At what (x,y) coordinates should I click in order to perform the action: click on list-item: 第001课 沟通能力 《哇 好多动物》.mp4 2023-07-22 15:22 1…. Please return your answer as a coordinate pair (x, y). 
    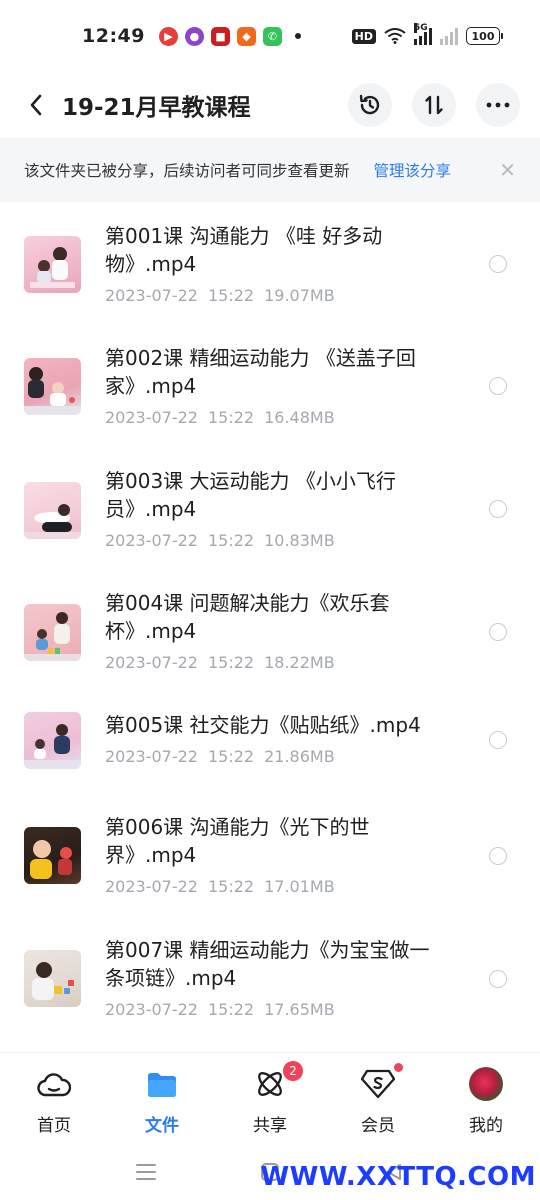
    Looking at the image, I should click on (270, 263).